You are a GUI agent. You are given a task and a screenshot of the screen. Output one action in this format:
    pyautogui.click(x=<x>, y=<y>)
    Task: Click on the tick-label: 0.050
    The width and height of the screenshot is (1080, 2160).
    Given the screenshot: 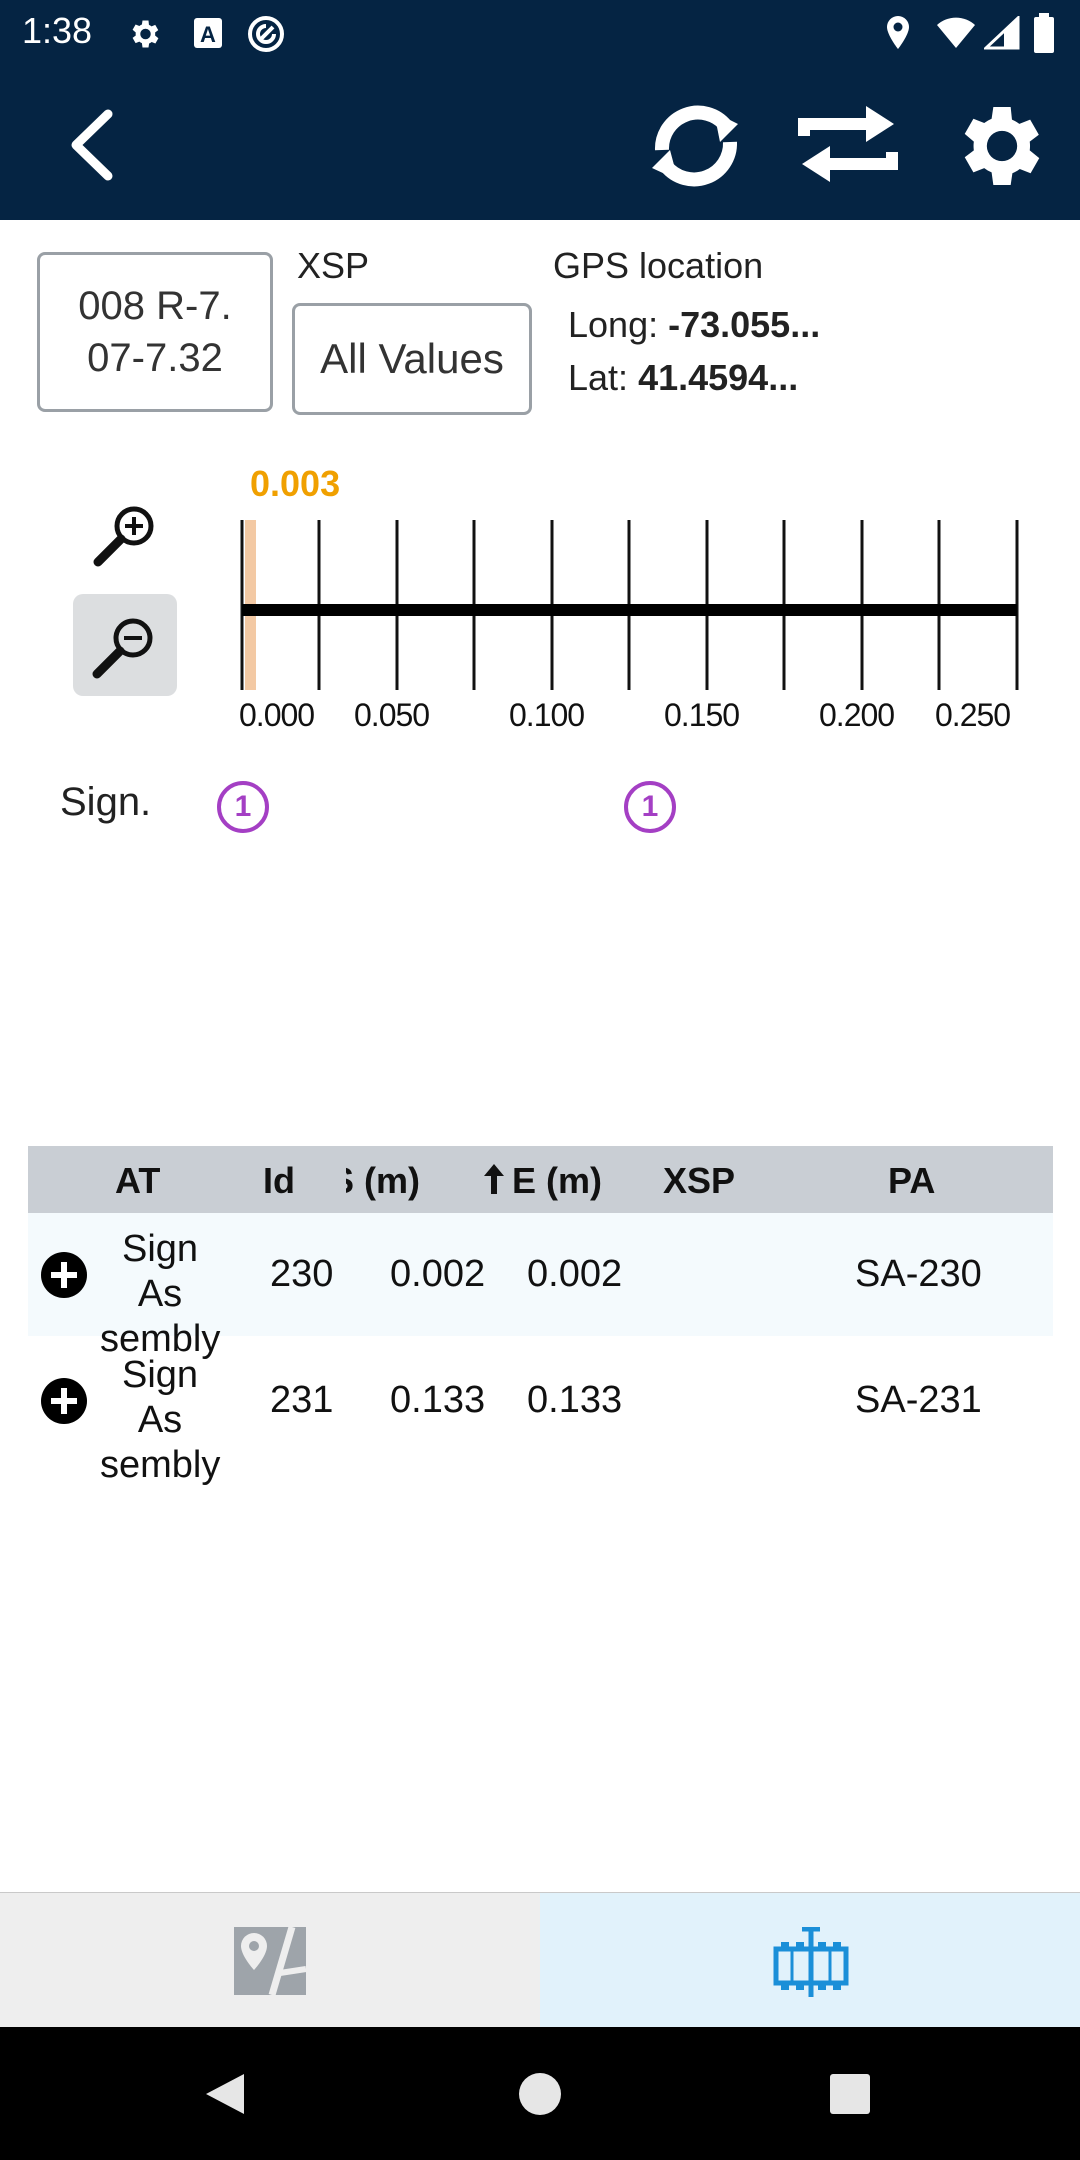 What is the action you would take?
    pyautogui.click(x=392, y=715)
    